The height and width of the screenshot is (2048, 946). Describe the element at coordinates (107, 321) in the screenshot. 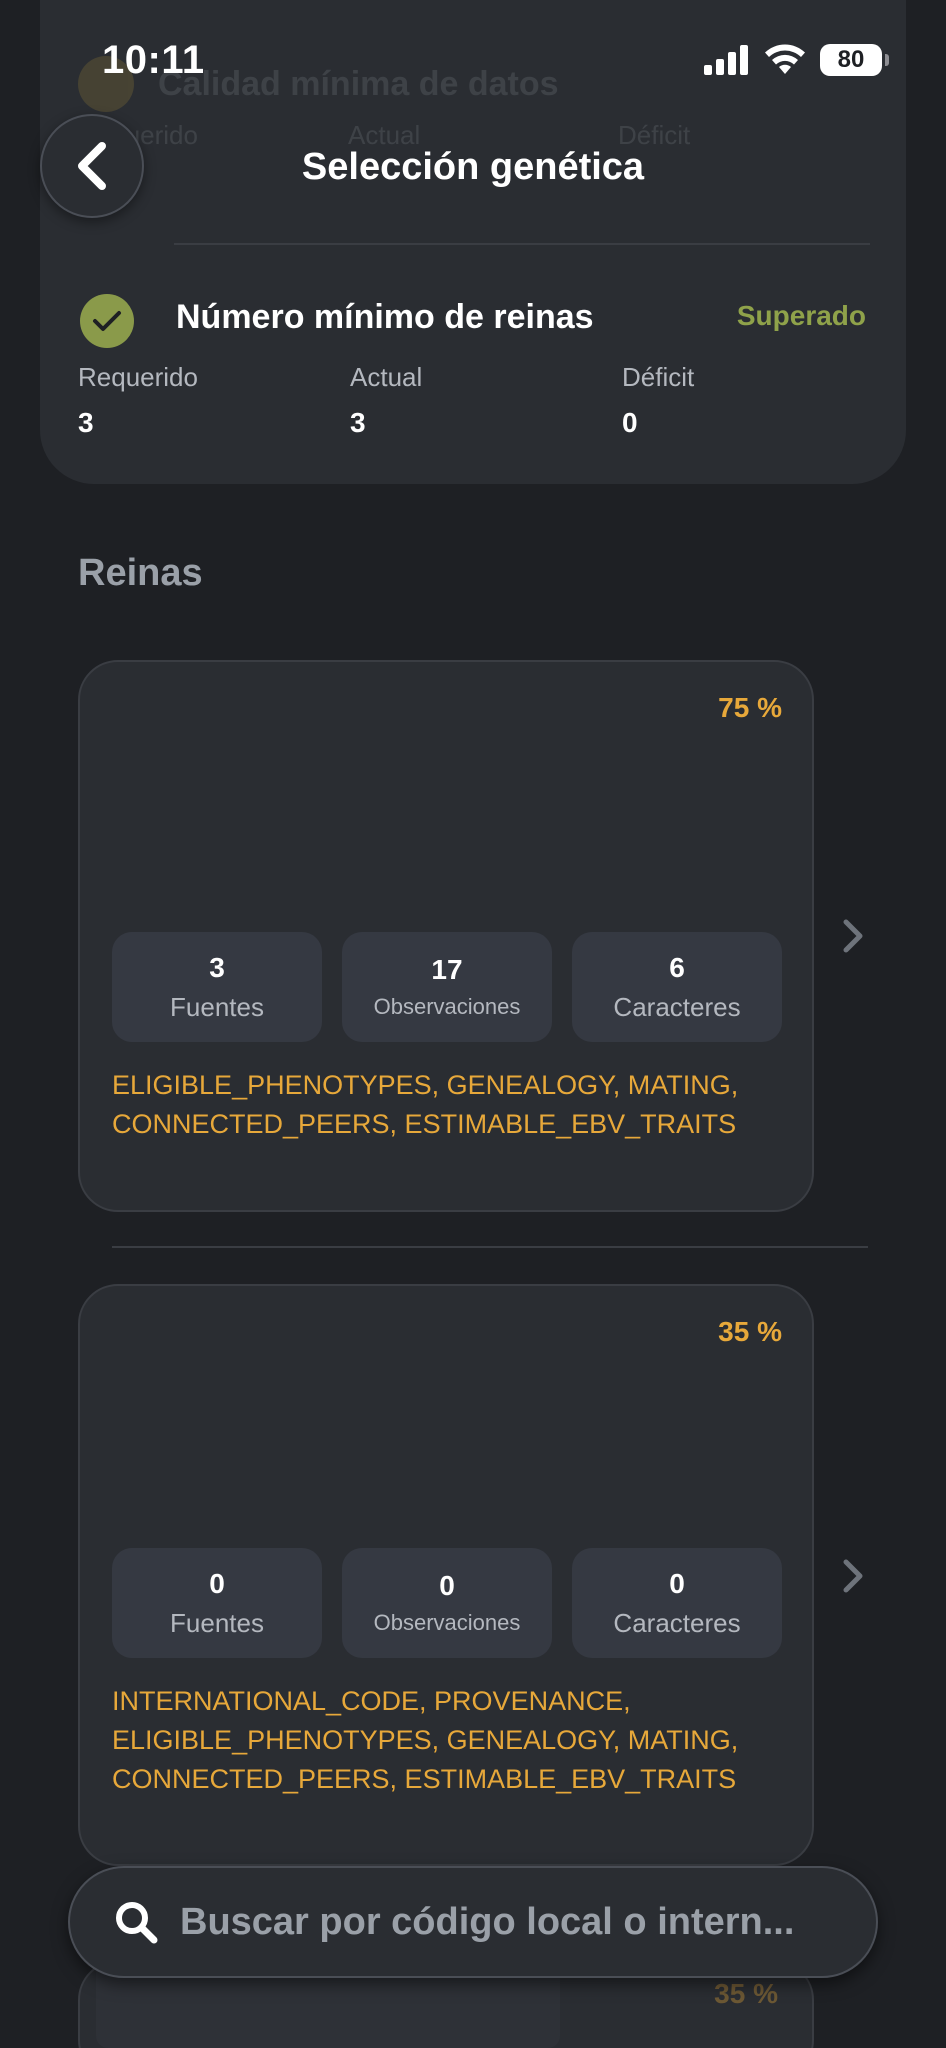

I see `check-icon` at that location.